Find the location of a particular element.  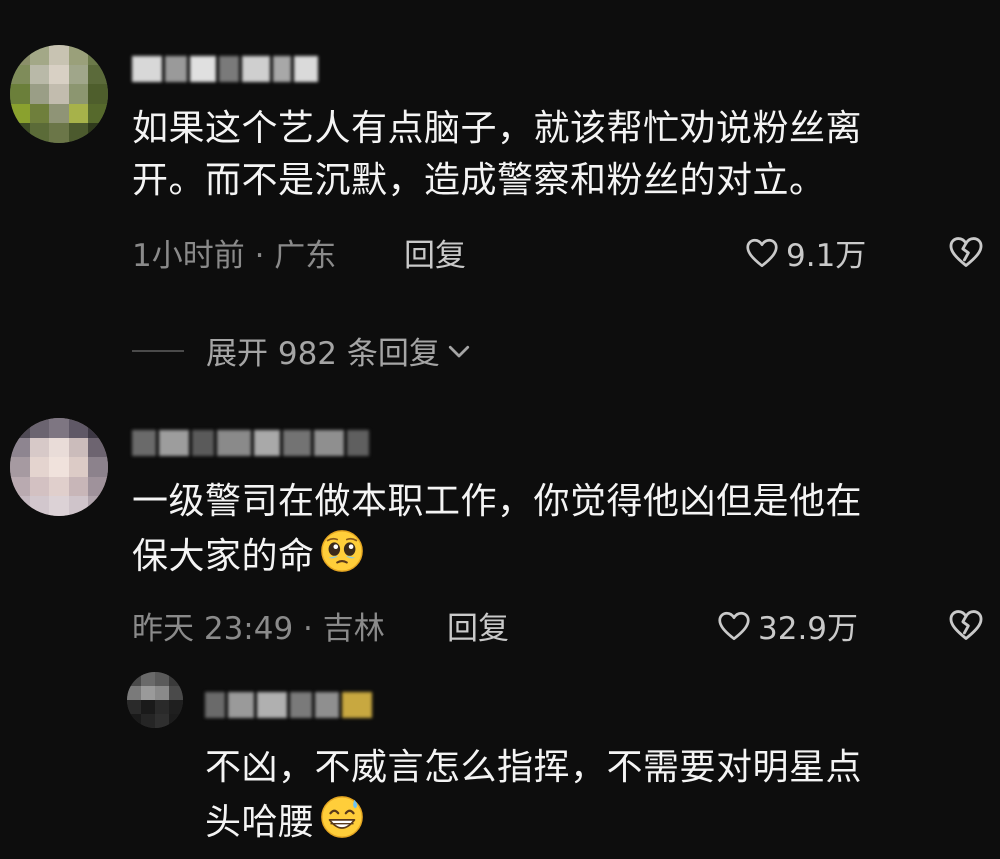

username-blurred is located at coordinates (288, 705).